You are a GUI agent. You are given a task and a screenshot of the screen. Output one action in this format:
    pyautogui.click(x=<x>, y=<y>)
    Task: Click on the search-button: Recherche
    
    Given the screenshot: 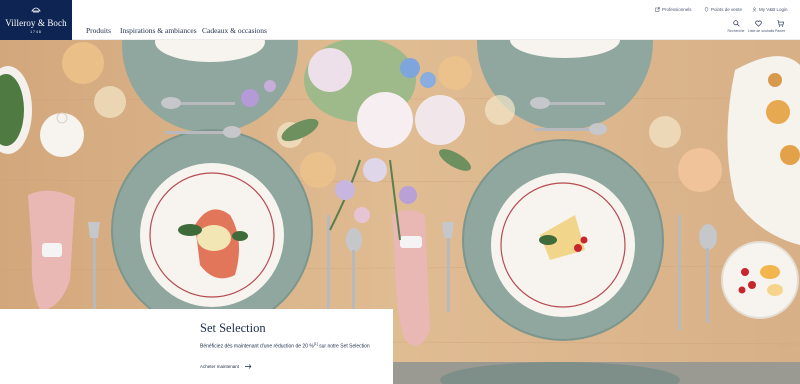 What is the action you would take?
    pyautogui.click(x=736, y=26)
    